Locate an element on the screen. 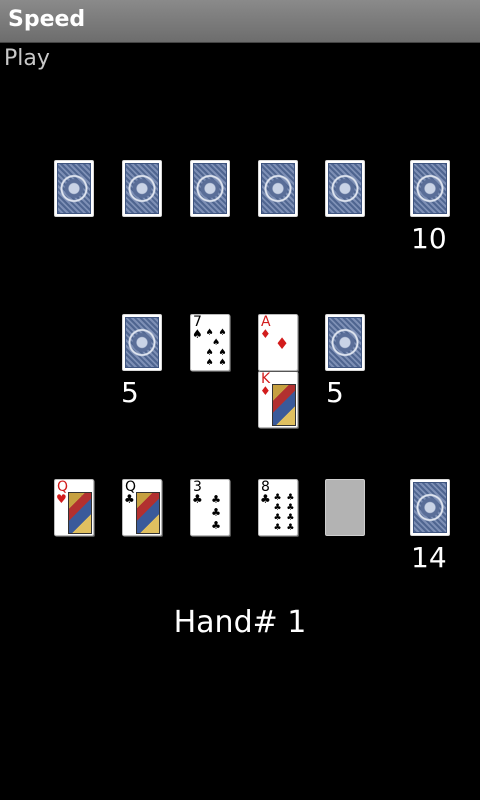  player-stock-pile is located at coordinates (430, 507).